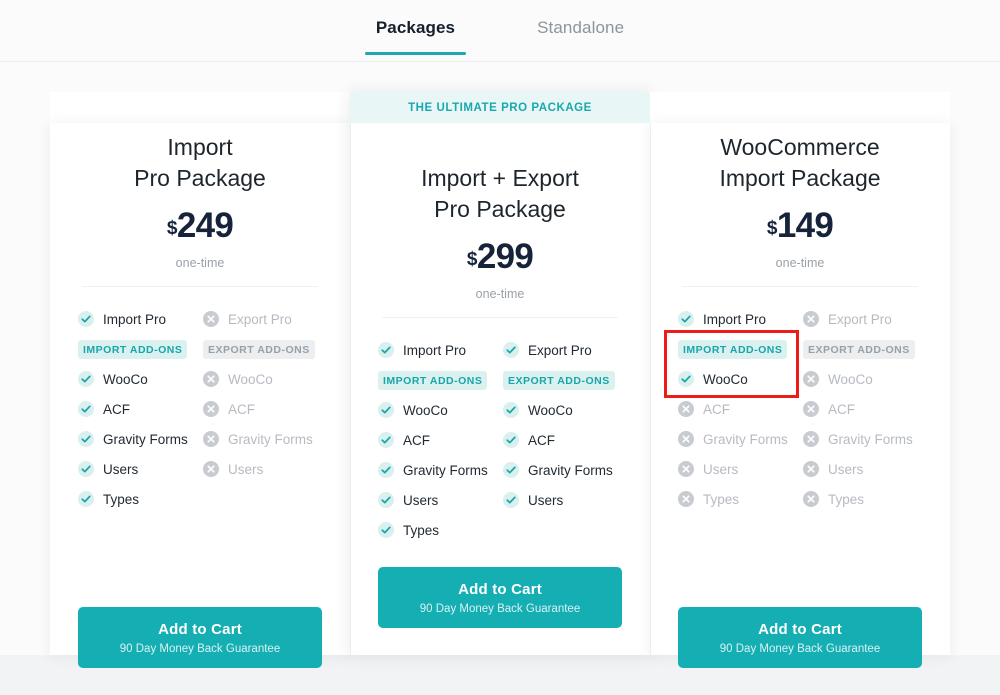 Image resolution: width=1000 pixels, height=695 pixels. Describe the element at coordinates (200, 162) in the screenshot. I see `package-title: Import Pro Package` at that location.